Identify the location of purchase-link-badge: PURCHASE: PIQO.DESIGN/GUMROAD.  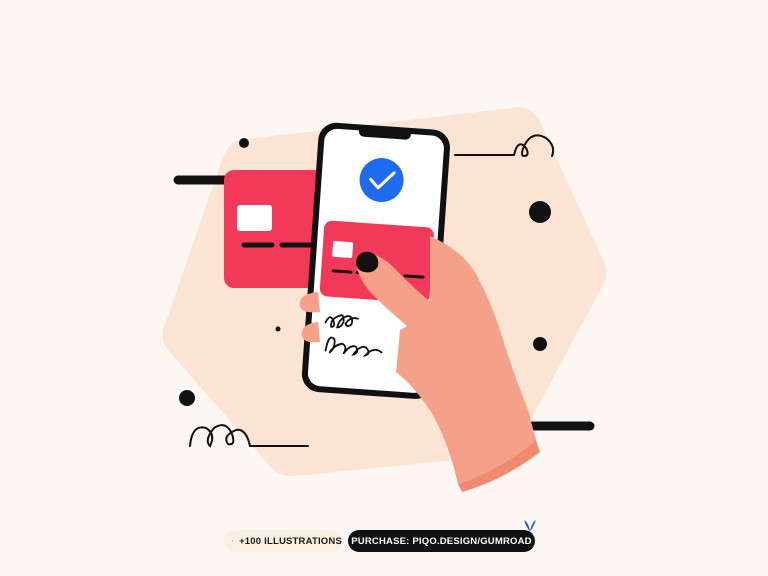
(441, 541).